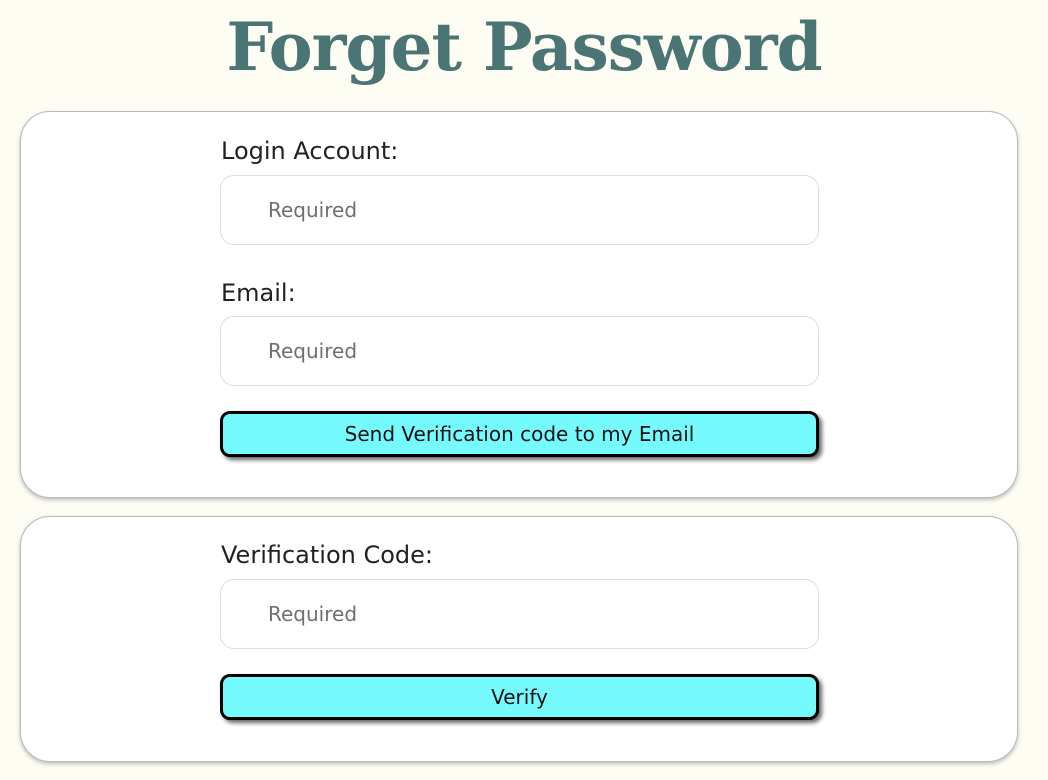  Describe the element at coordinates (519, 434) in the screenshot. I see `send-verification-code-button: Send Verification code to my Email` at that location.